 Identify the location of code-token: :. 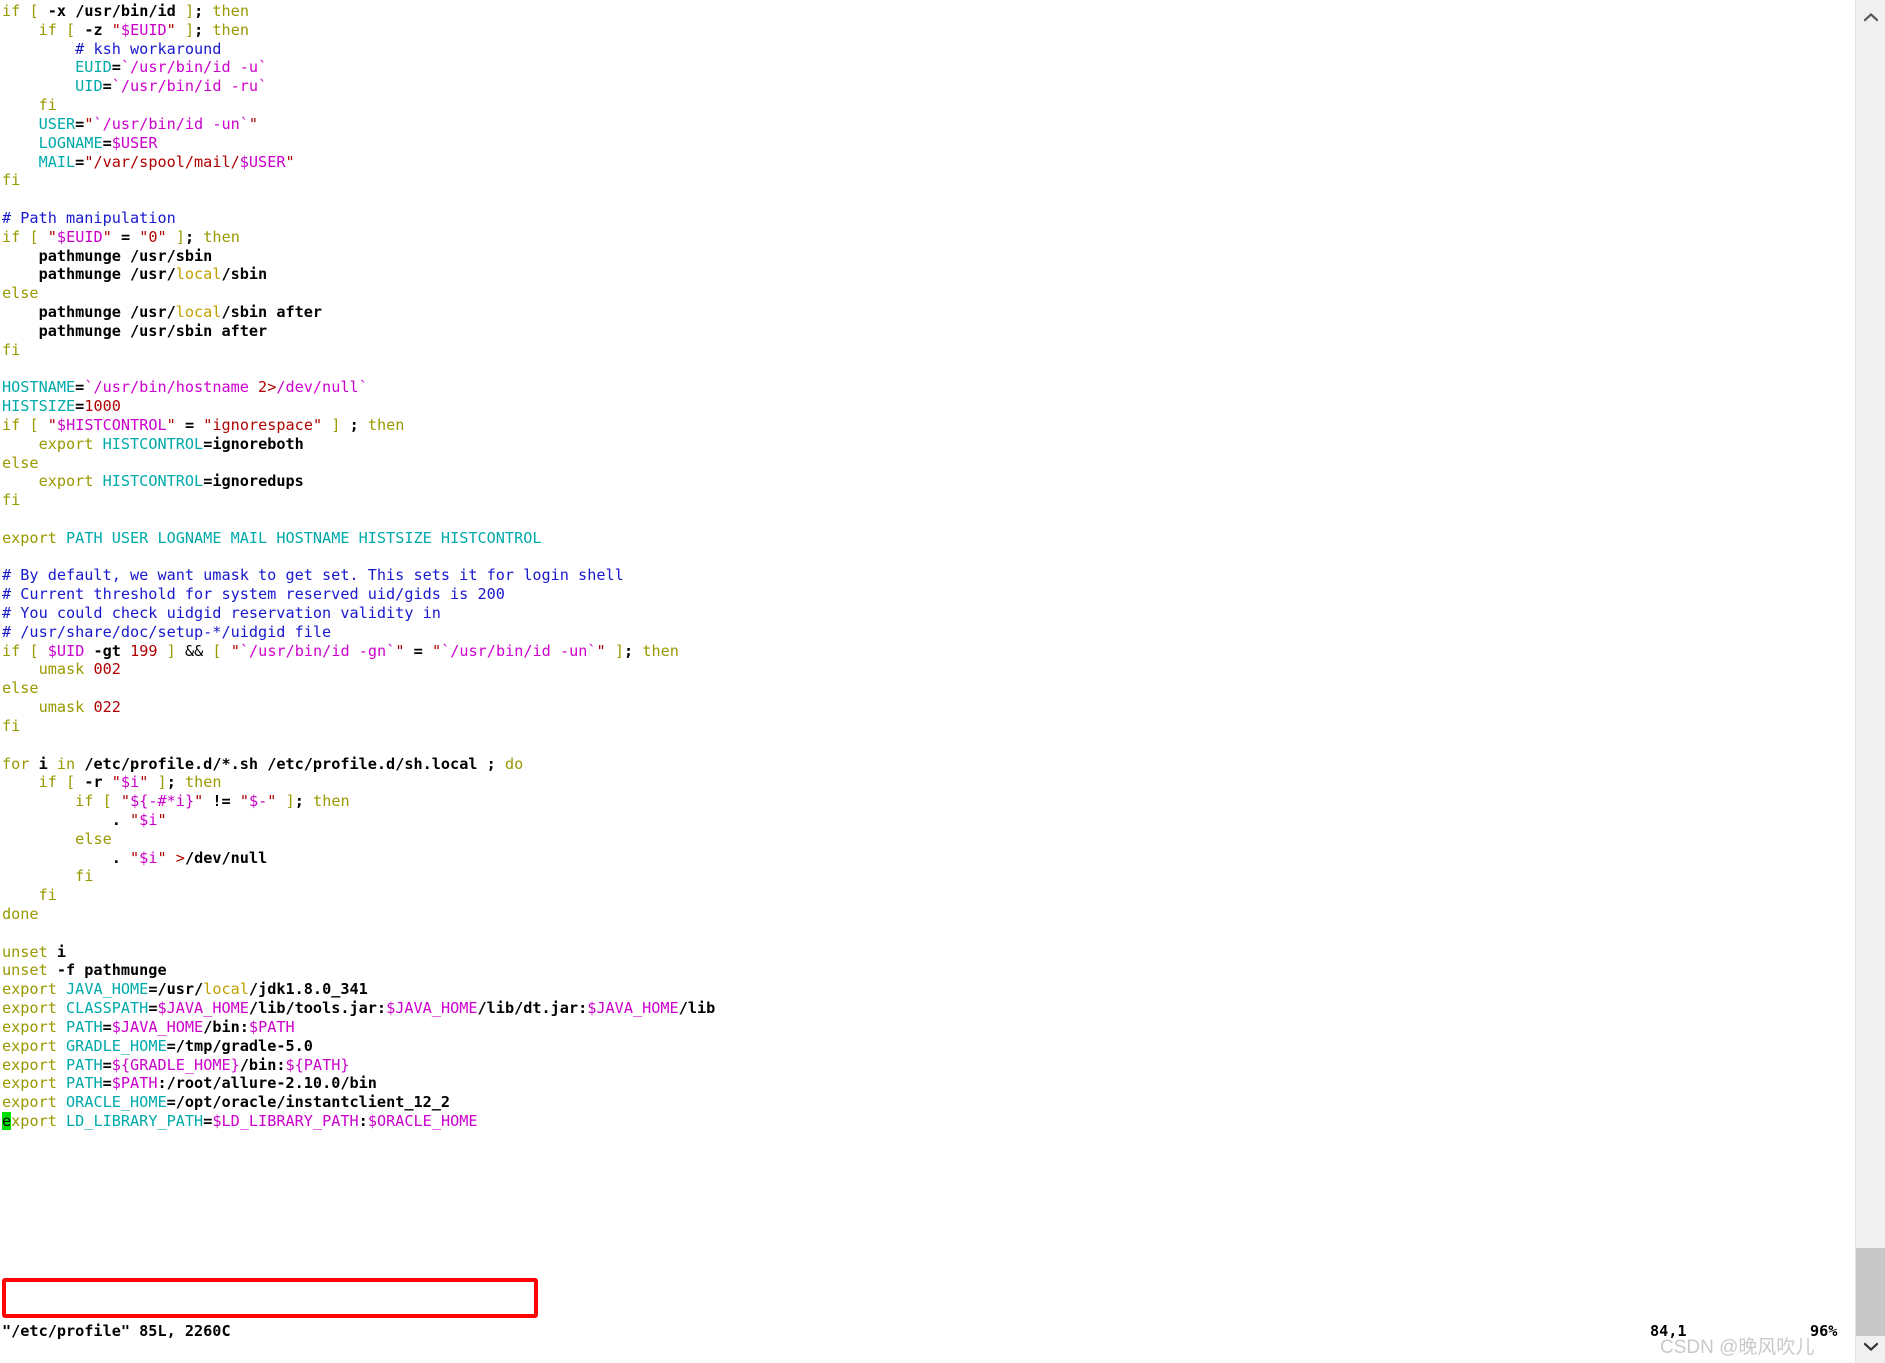
(363, 1120).